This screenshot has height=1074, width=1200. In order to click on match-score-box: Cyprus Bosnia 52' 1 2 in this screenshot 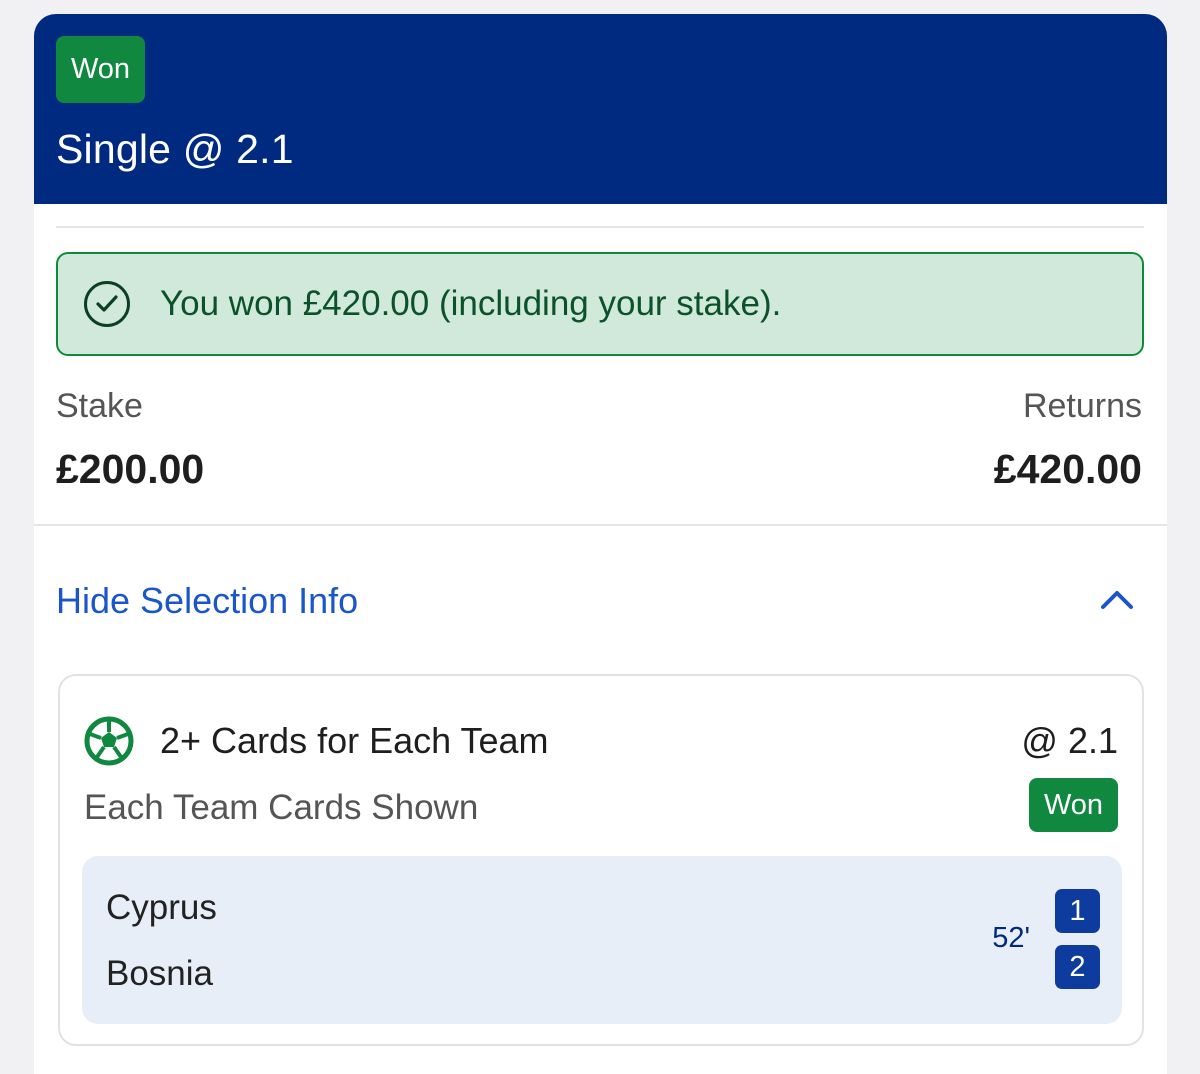, I will do `click(602, 940)`.